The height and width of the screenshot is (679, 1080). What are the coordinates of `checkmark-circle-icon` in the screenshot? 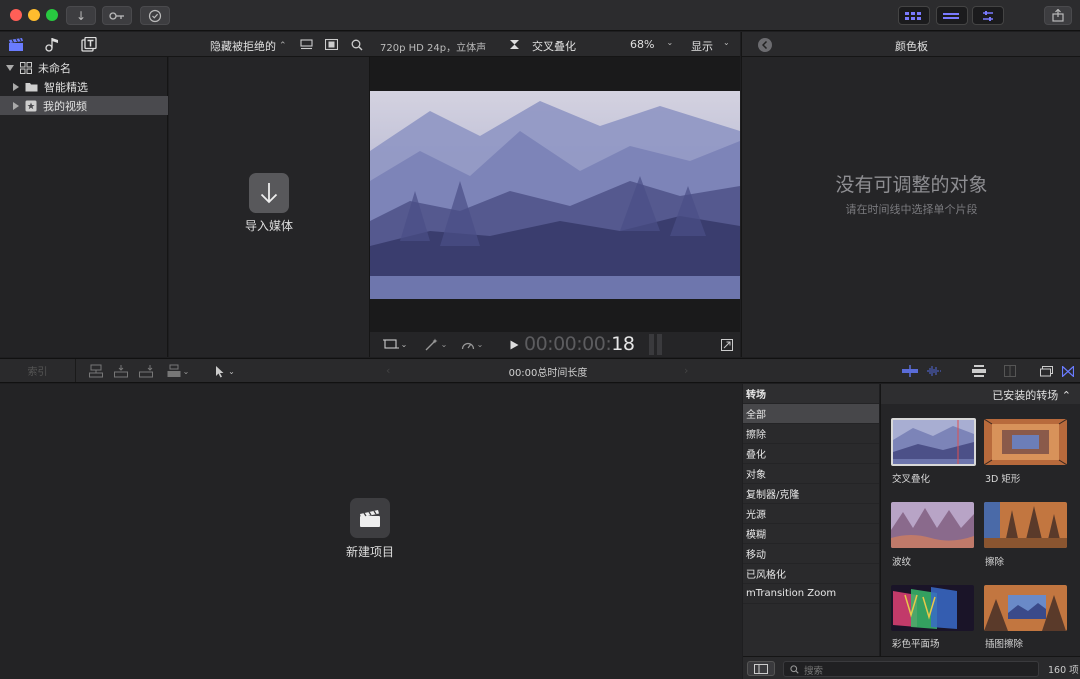 It's located at (155, 15).